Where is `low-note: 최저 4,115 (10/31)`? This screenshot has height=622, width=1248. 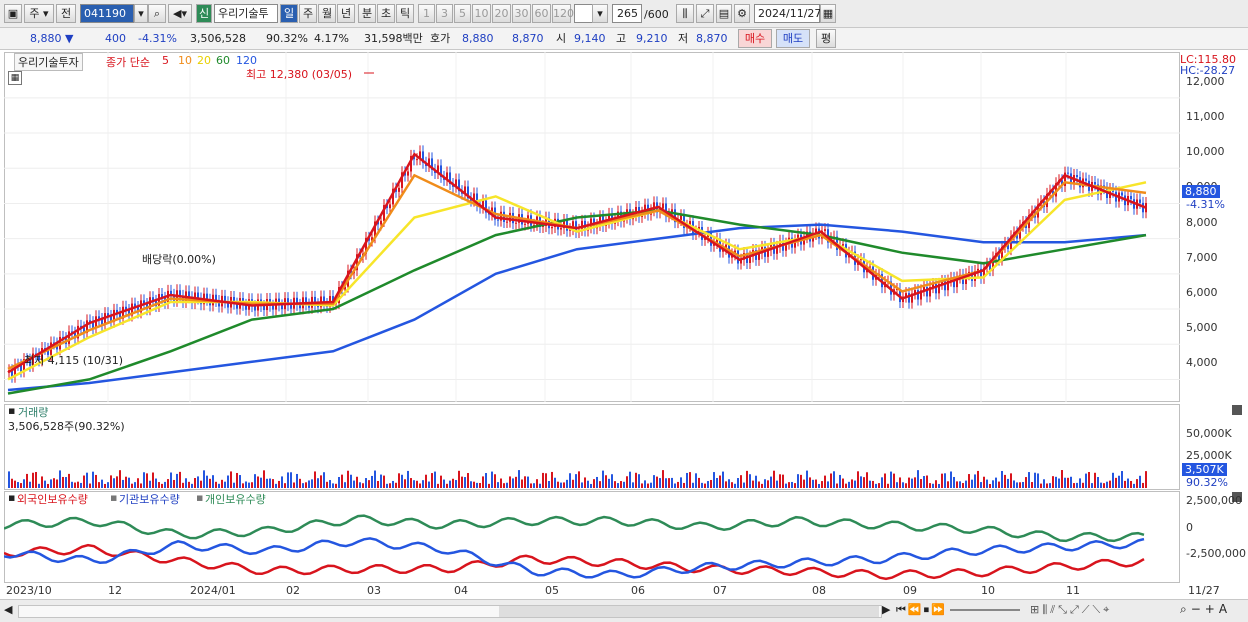 low-note: 최저 4,115 (10/31) is located at coordinates (74, 360).